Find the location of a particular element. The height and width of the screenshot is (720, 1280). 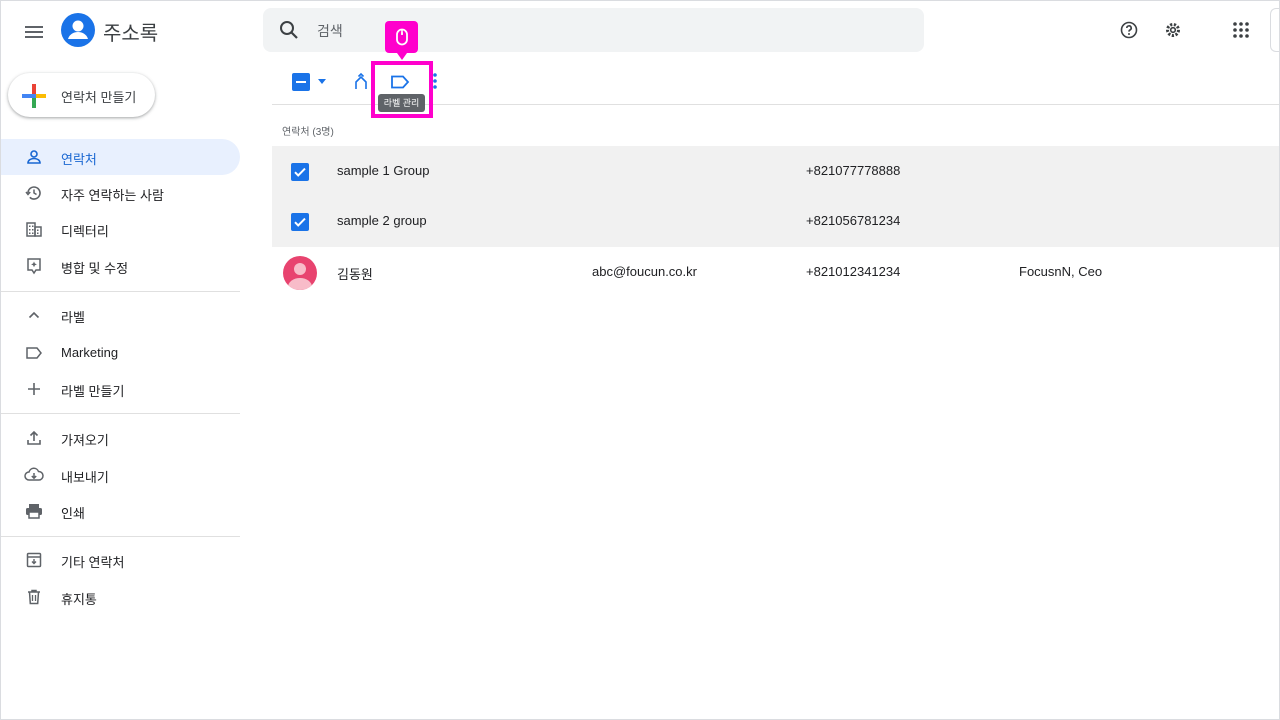

mouse-click-icon is located at coordinates (401, 40).